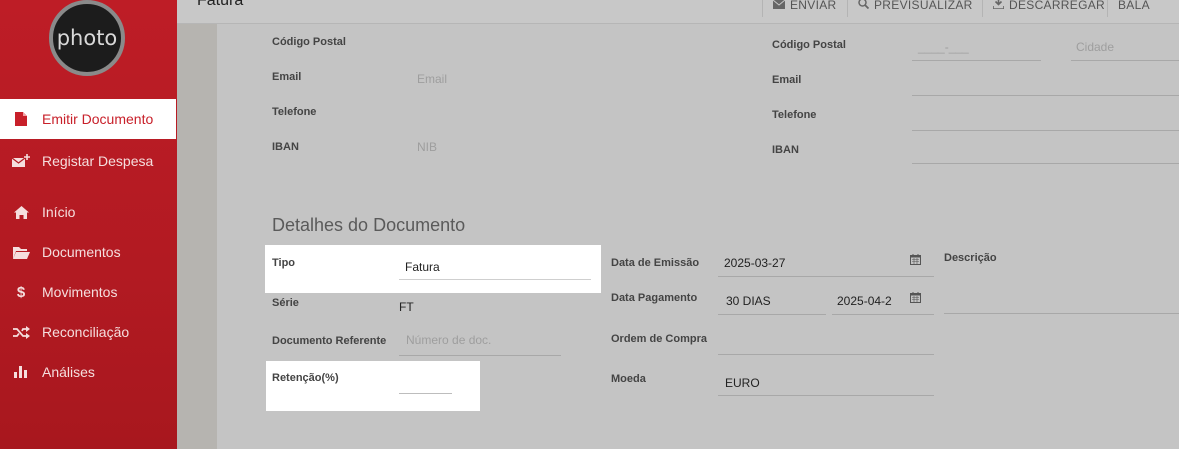 The width and height of the screenshot is (1179, 449). I want to click on search-icon, so click(864, 6).